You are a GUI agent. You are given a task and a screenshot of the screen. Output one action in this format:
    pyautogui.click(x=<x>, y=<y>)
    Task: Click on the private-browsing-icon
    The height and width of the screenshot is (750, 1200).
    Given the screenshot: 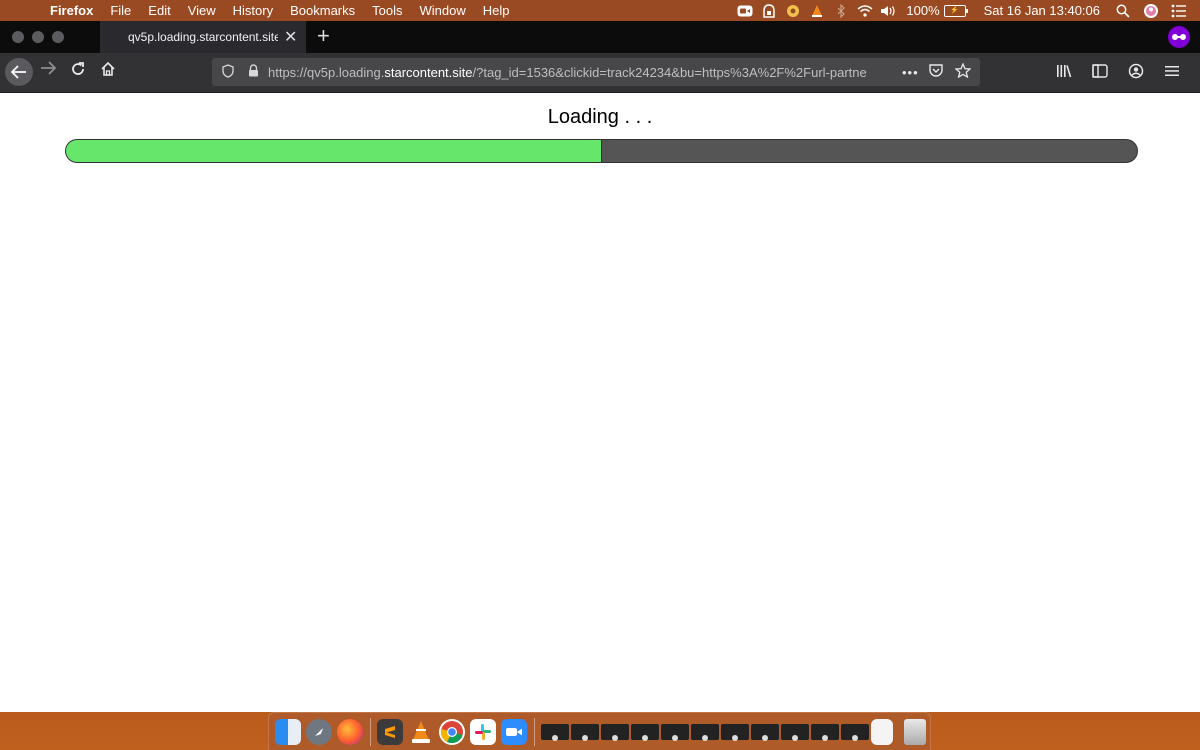 What is the action you would take?
    pyautogui.click(x=1179, y=37)
    